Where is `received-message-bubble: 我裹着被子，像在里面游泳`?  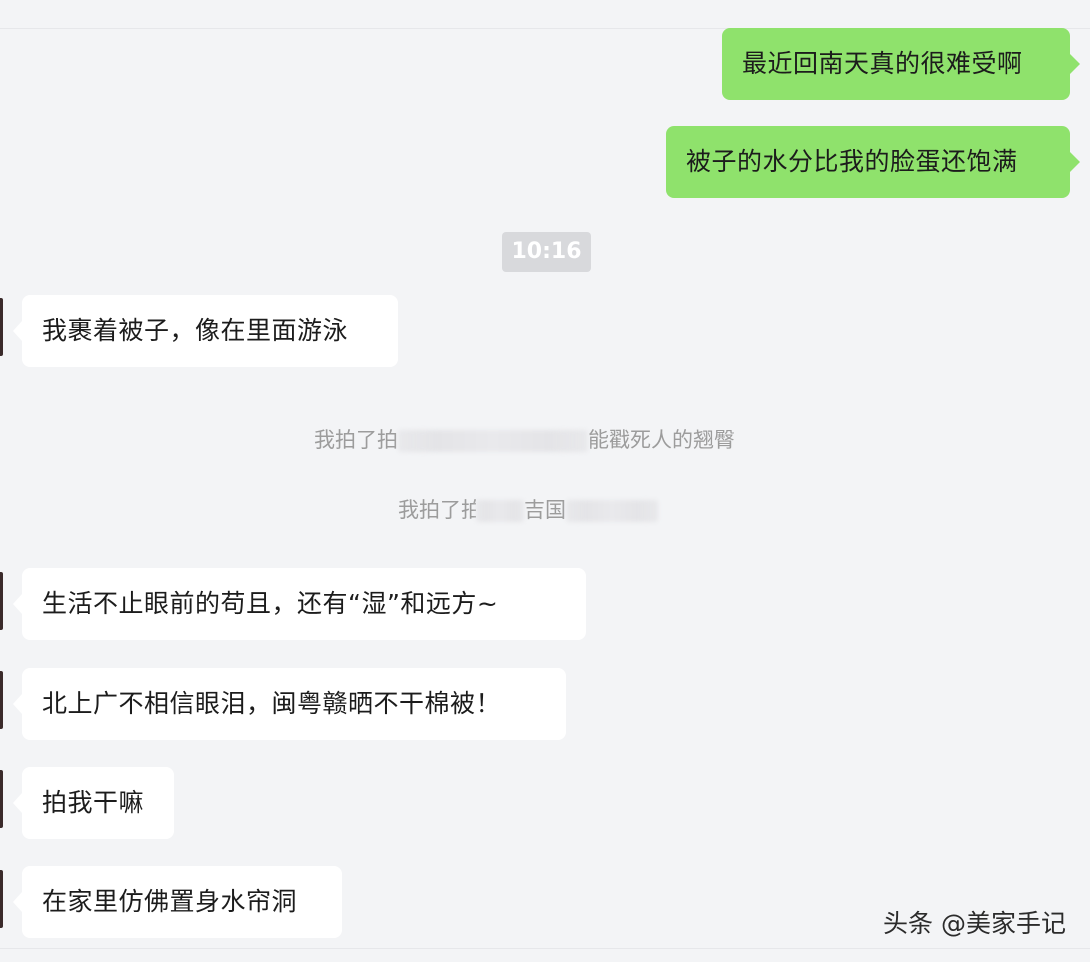 received-message-bubble: 我裹着被子，像在里面游泳 is located at coordinates (205, 331).